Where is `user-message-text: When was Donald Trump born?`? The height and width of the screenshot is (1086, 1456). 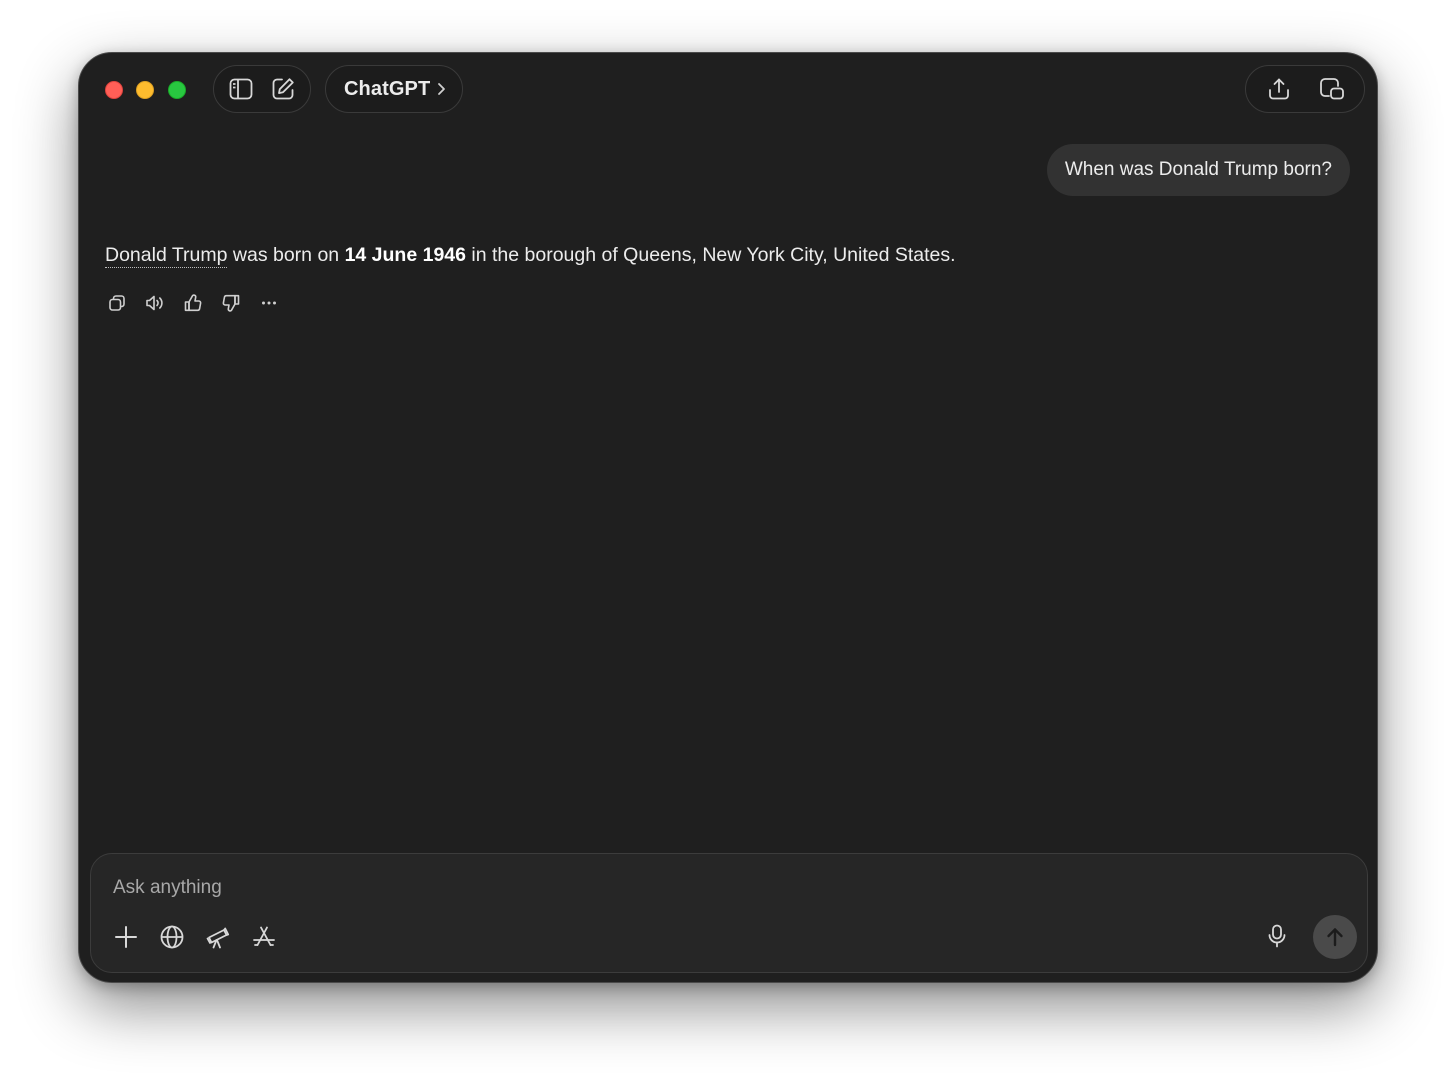 user-message-text: When was Donald Trump born? is located at coordinates (1198, 169).